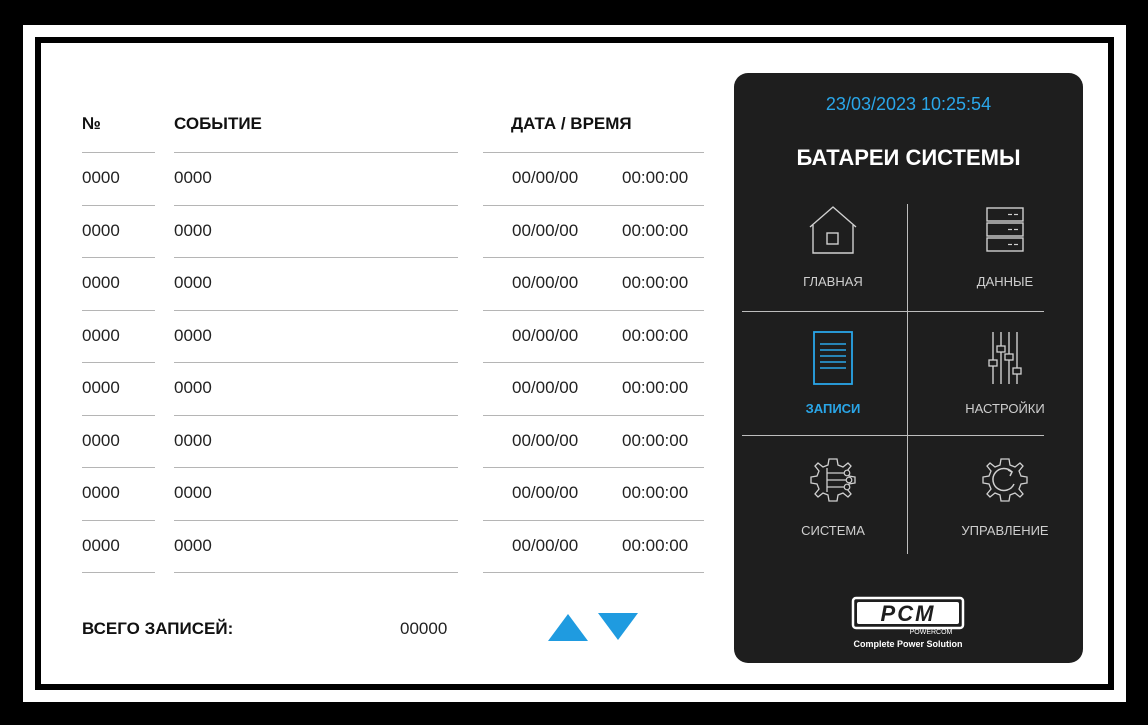 The height and width of the screenshot is (725, 1148). Describe the element at coordinates (1005, 229) in the screenshot. I see `server-icon` at that location.